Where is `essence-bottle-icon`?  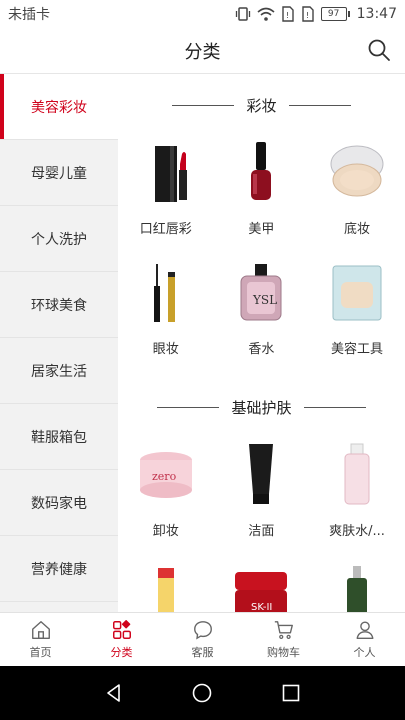 essence-bottle-icon is located at coordinates (357, 587).